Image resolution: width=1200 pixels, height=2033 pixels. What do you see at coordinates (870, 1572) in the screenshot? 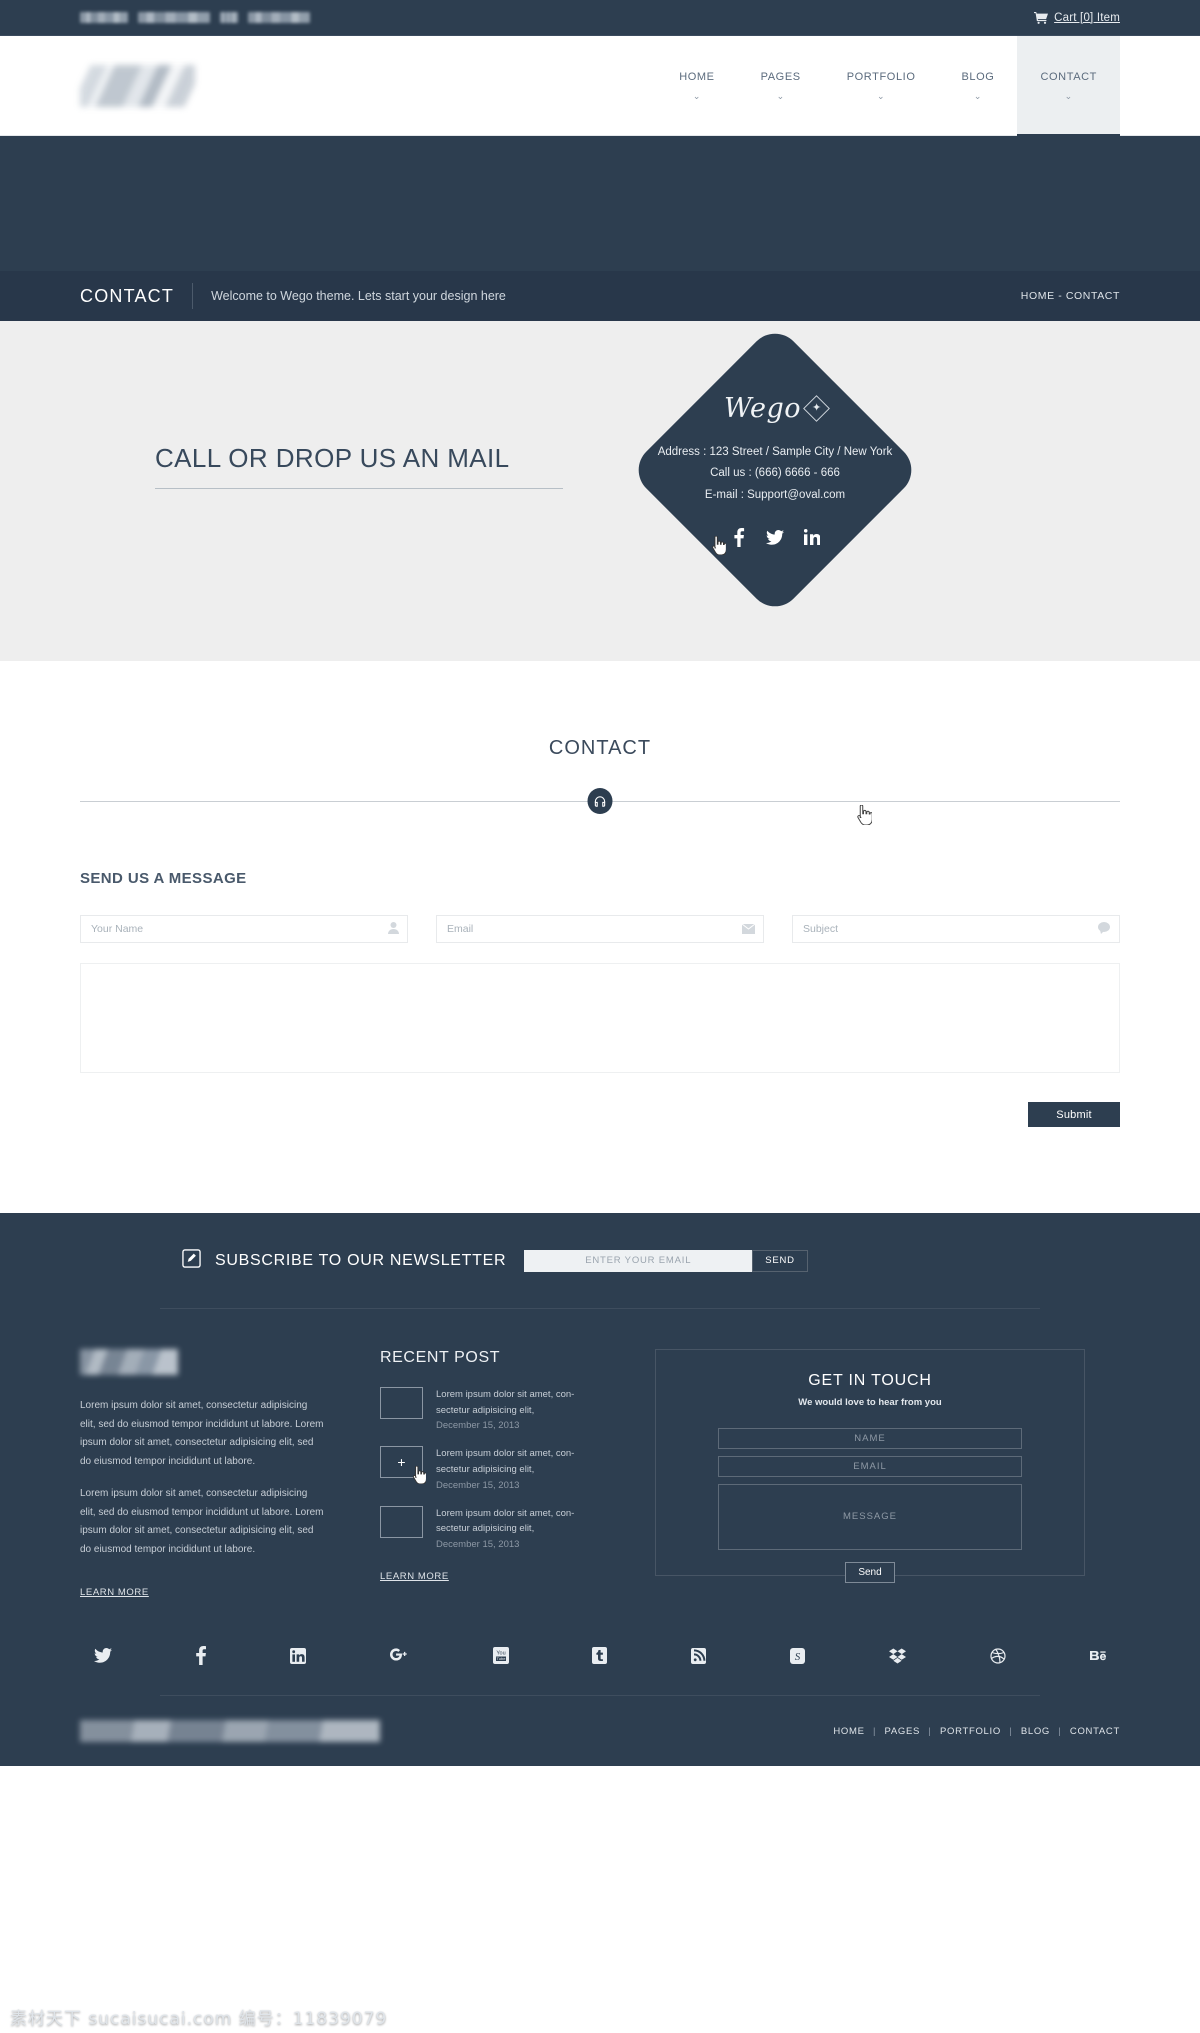
I see `get-in-touch-send-button: Send` at bounding box center [870, 1572].